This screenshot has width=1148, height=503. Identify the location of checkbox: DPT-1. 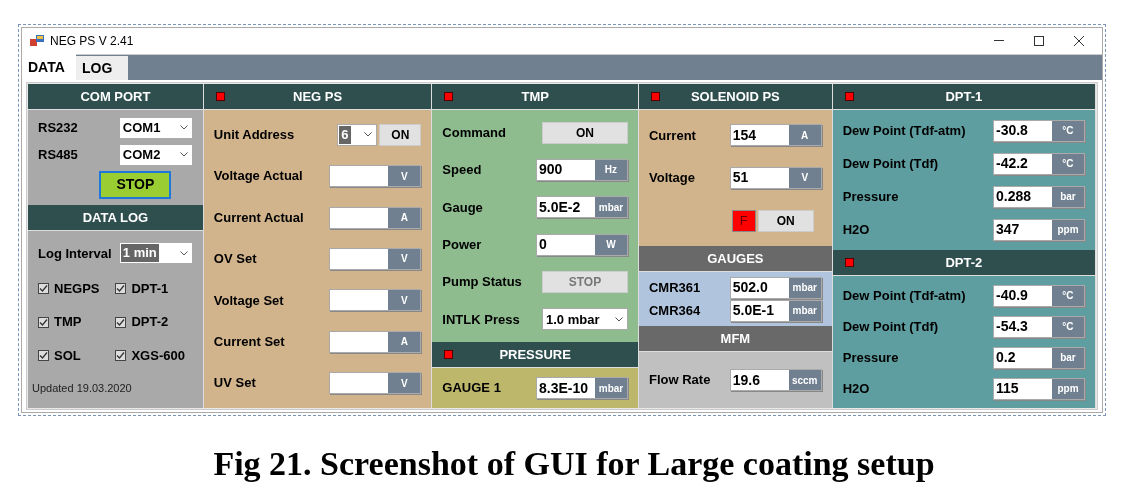
(154, 289).